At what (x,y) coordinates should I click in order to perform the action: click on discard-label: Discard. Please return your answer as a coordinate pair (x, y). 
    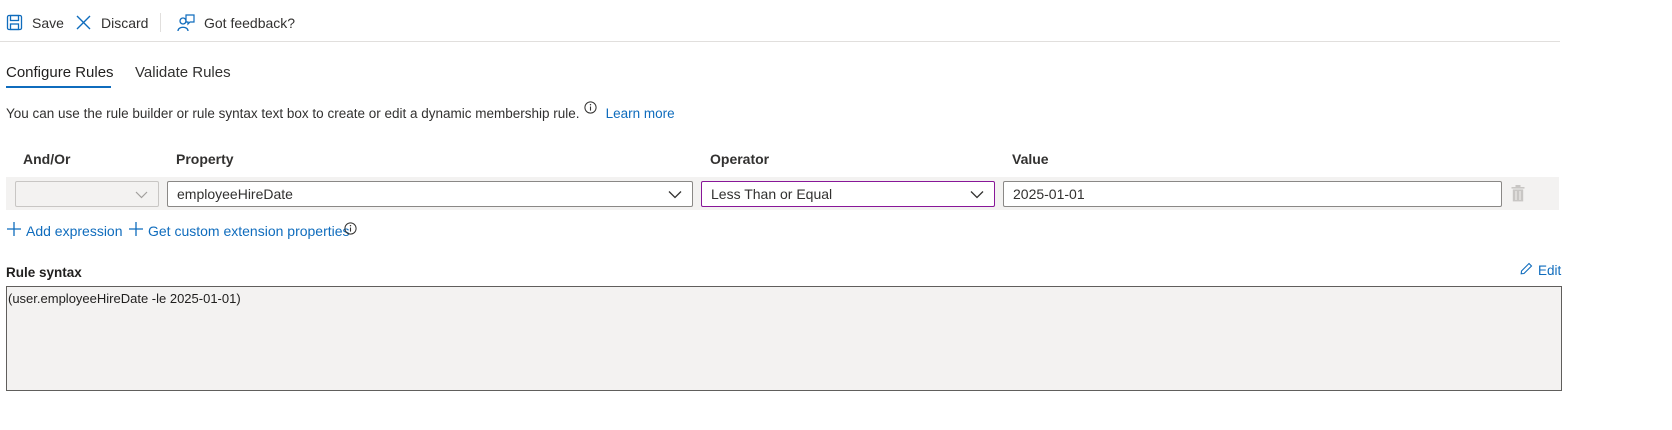
    Looking at the image, I should click on (125, 22).